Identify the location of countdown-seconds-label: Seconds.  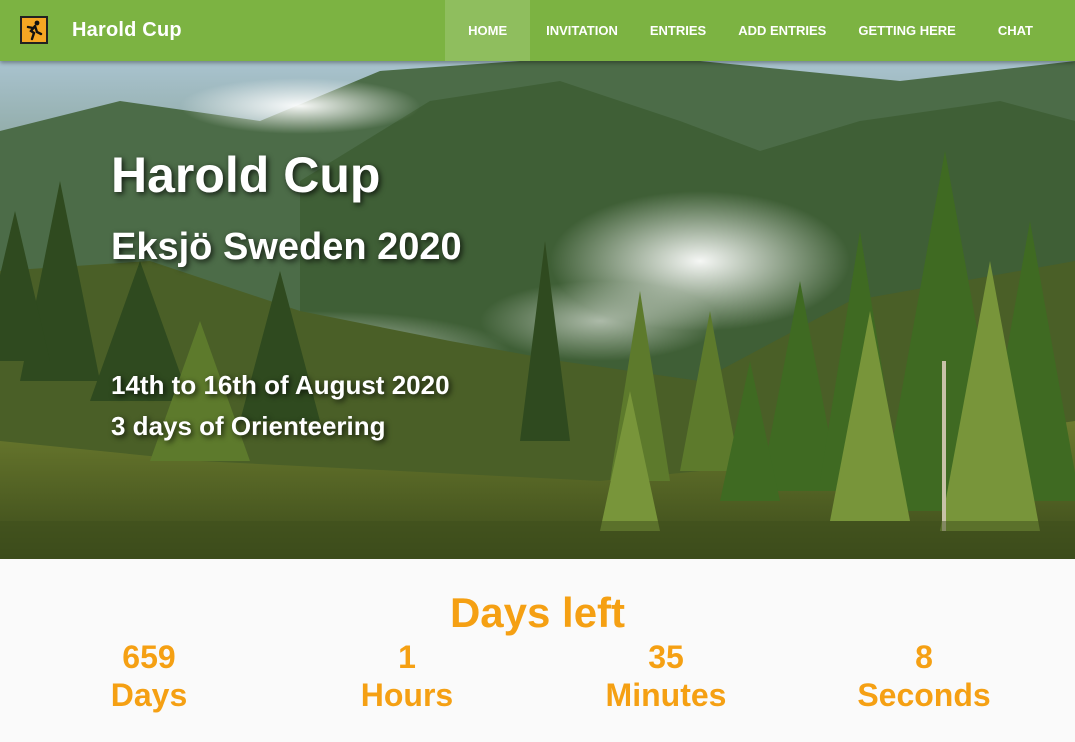
(924, 695).